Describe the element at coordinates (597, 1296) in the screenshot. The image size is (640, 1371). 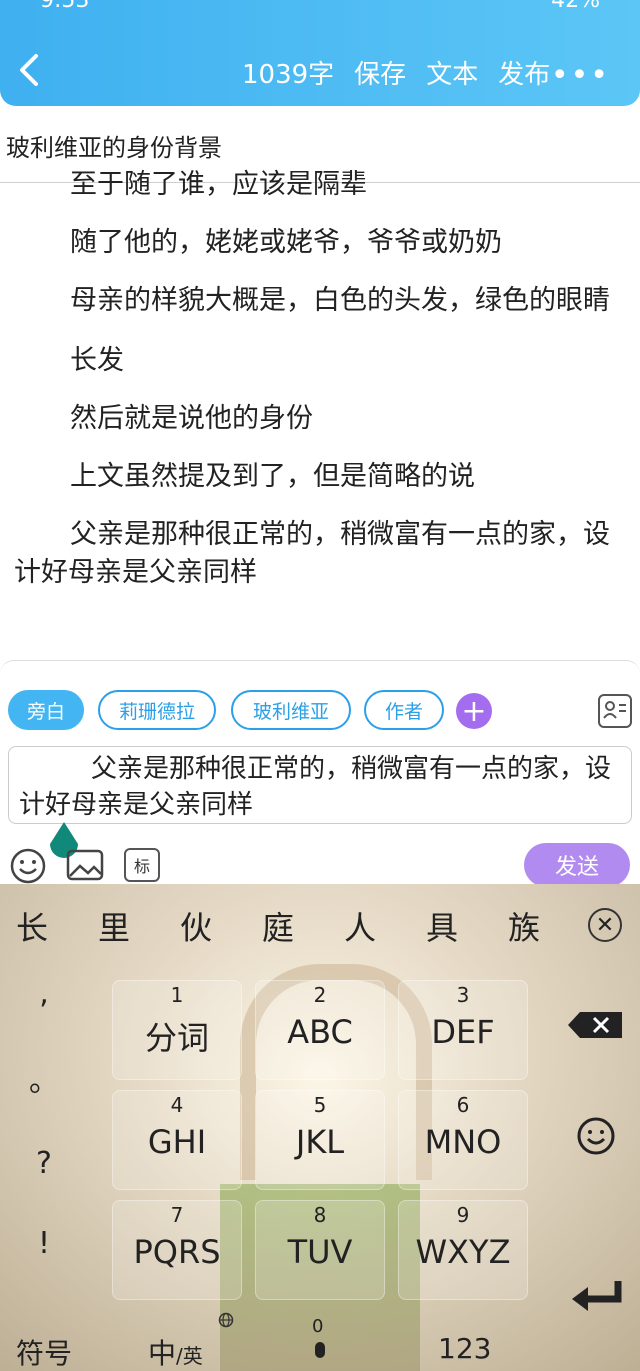
I see `enter-icon` at that location.